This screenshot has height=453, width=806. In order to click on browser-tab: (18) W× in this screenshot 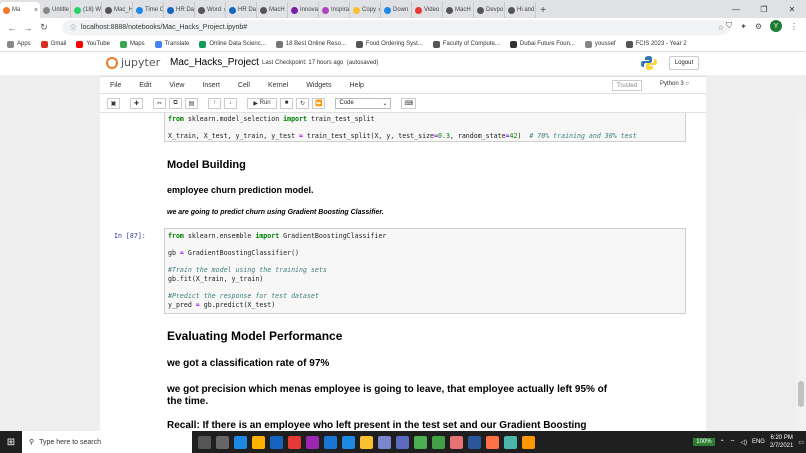, I will do `click(86, 10)`.